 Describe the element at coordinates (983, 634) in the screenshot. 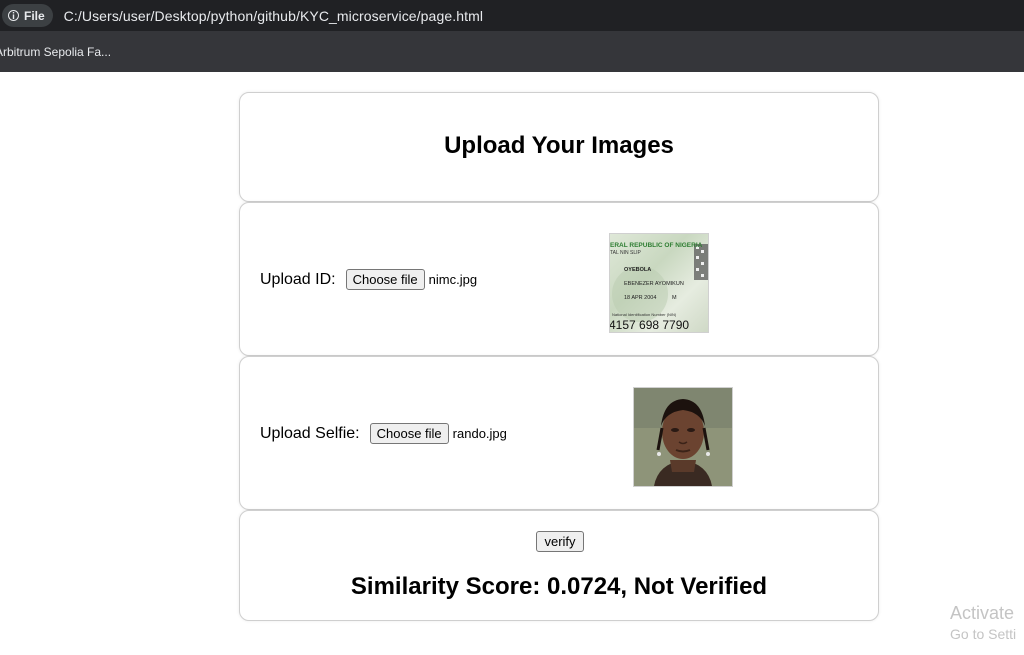

I see `watermark-line-2: Go to Setti` at that location.